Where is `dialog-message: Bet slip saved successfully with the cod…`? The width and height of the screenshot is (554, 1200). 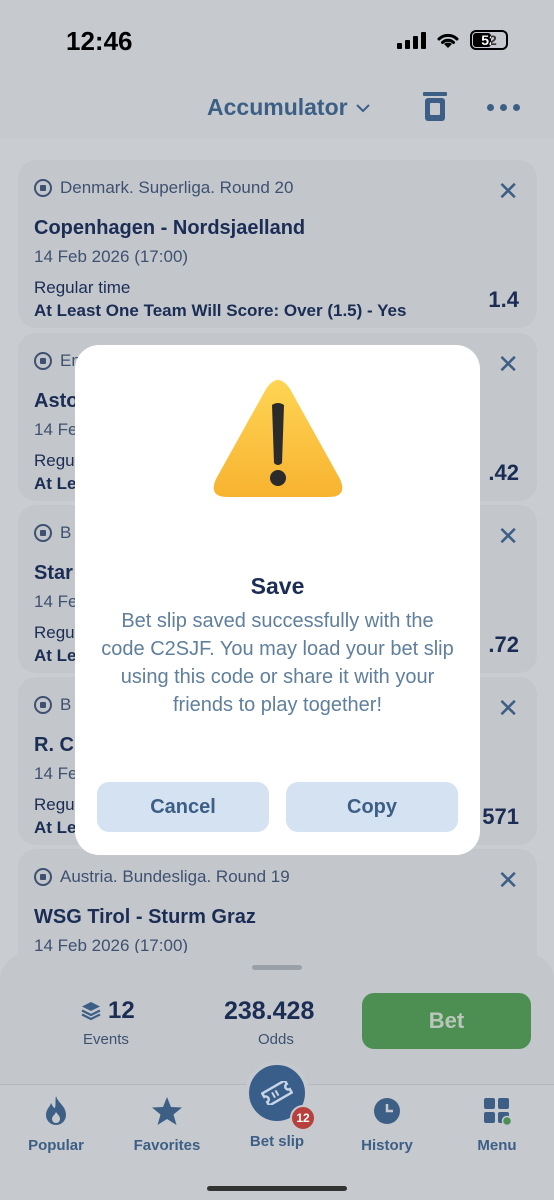 dialog-message: Bet slip saved successfully with the cod… is located at coordinates (277, 663).